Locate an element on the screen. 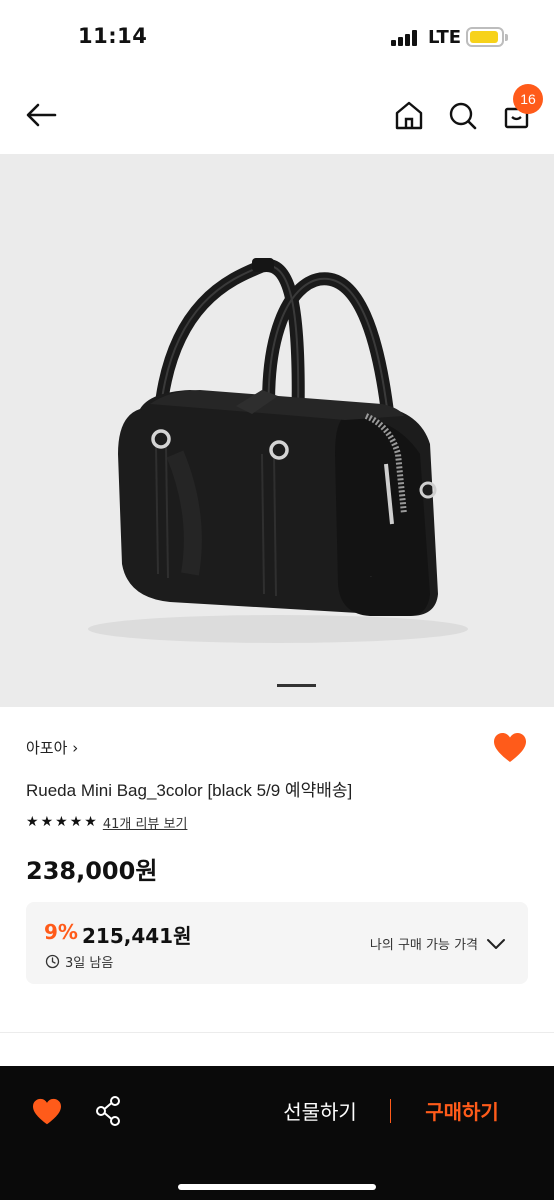 This screenshot has height=1200, width=554. arrow-left-icon is located at coordinates (41, 115).